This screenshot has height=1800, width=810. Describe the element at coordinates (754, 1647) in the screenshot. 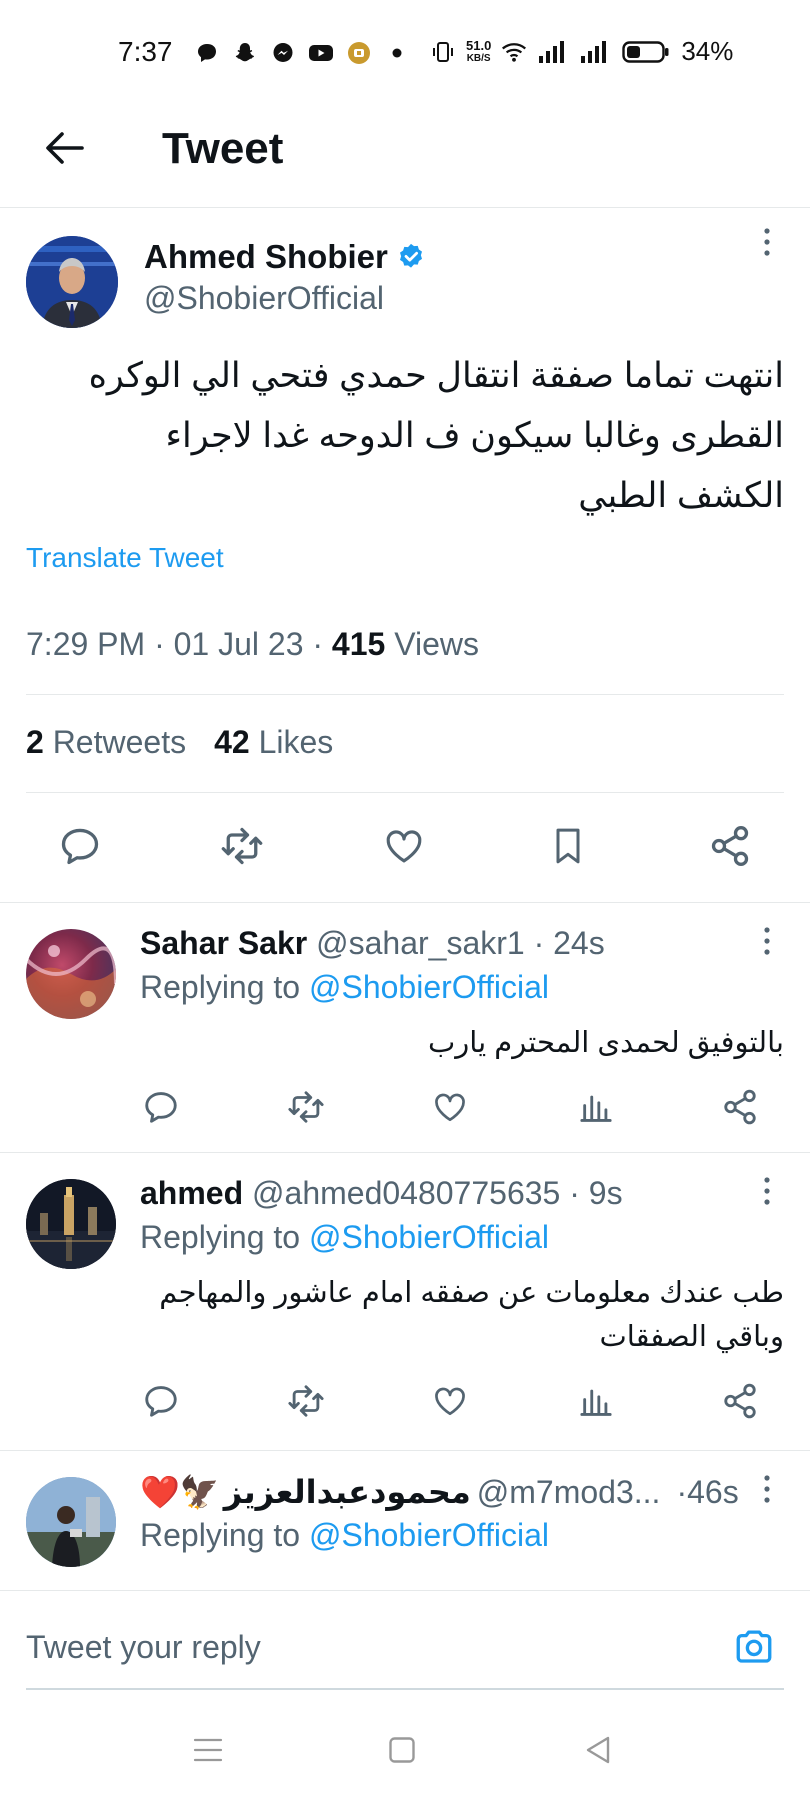

I see `camera-button` at that location.